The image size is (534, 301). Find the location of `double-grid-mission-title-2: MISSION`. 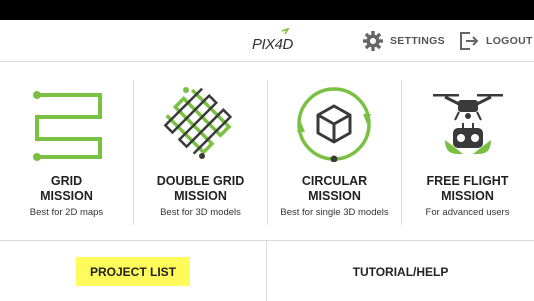

double-grid-mission-title-2: MISSION is located at coordinates (200, 196).